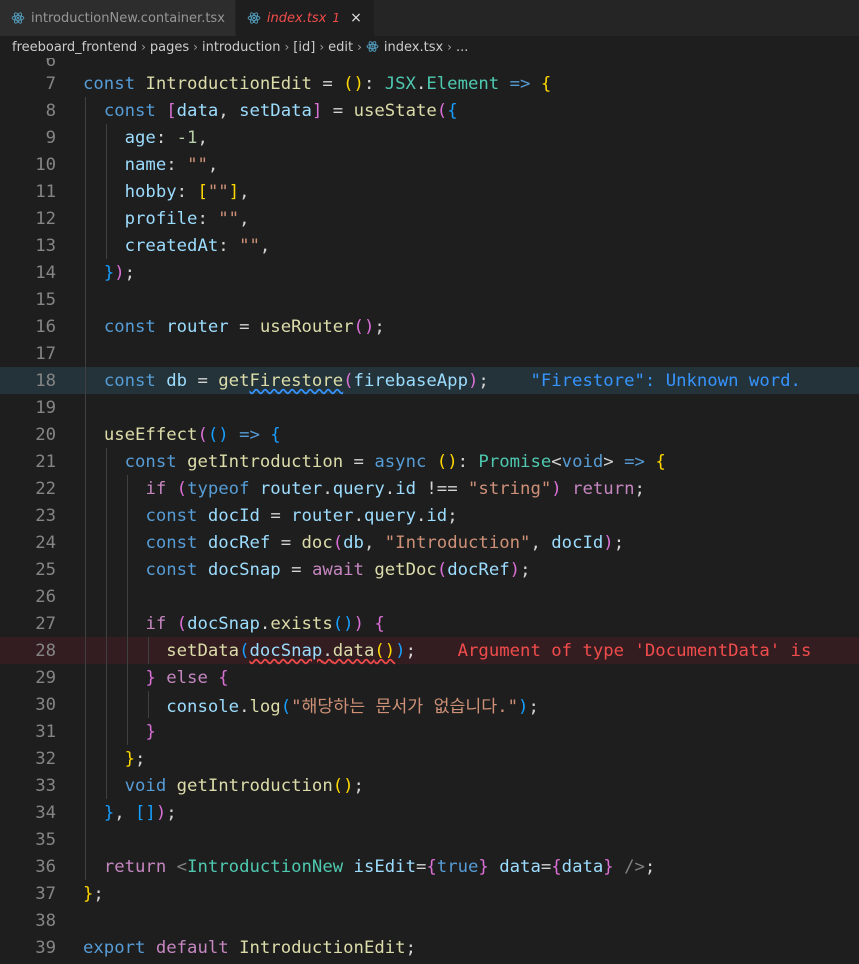 This screenshot has width=859, height=964. I want to click on line-number: 24, so click(45, 542).